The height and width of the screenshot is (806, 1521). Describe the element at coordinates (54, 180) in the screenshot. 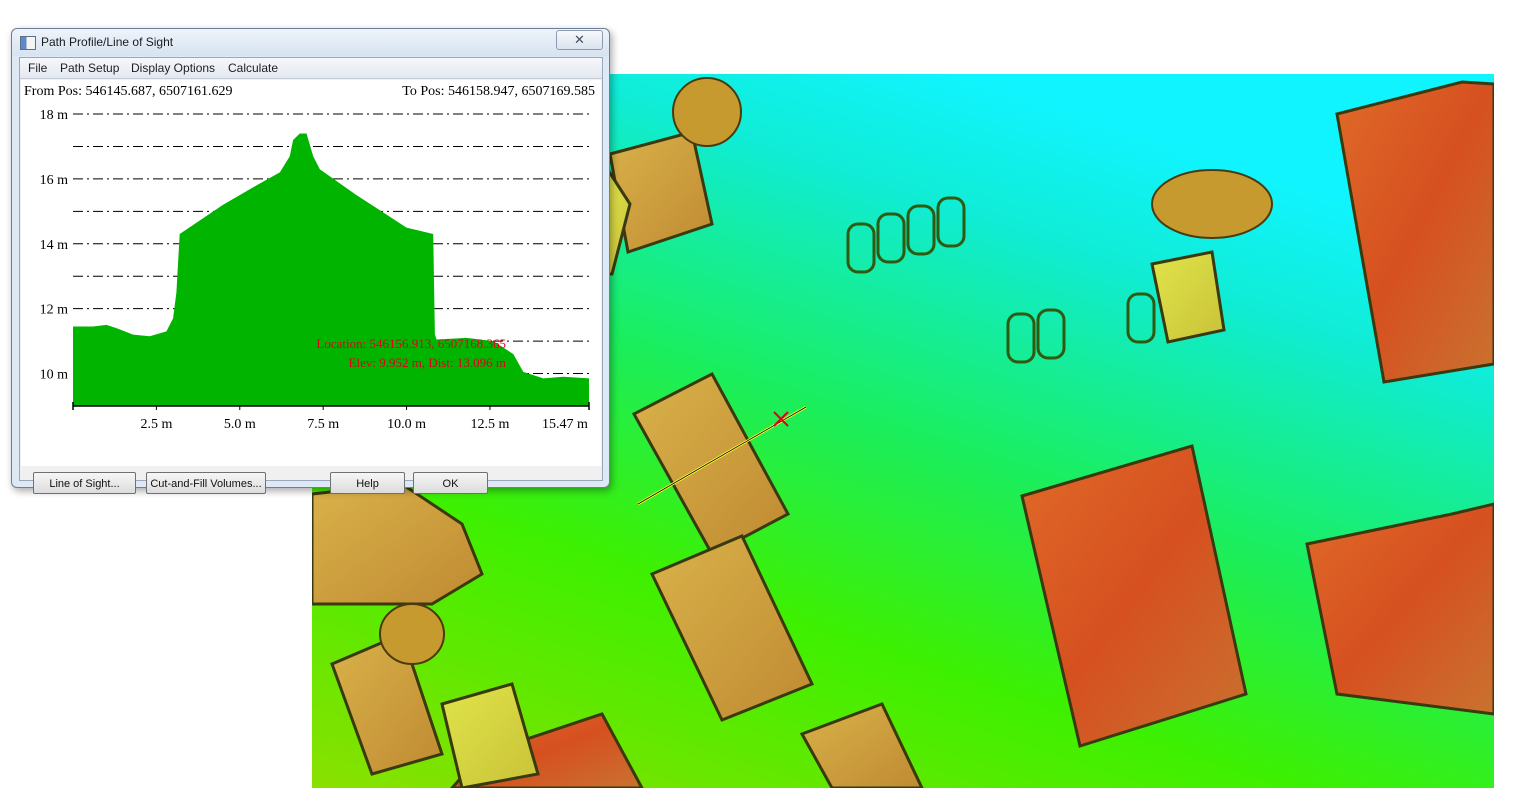

I see `y-tick-label: 16 m` at that location.